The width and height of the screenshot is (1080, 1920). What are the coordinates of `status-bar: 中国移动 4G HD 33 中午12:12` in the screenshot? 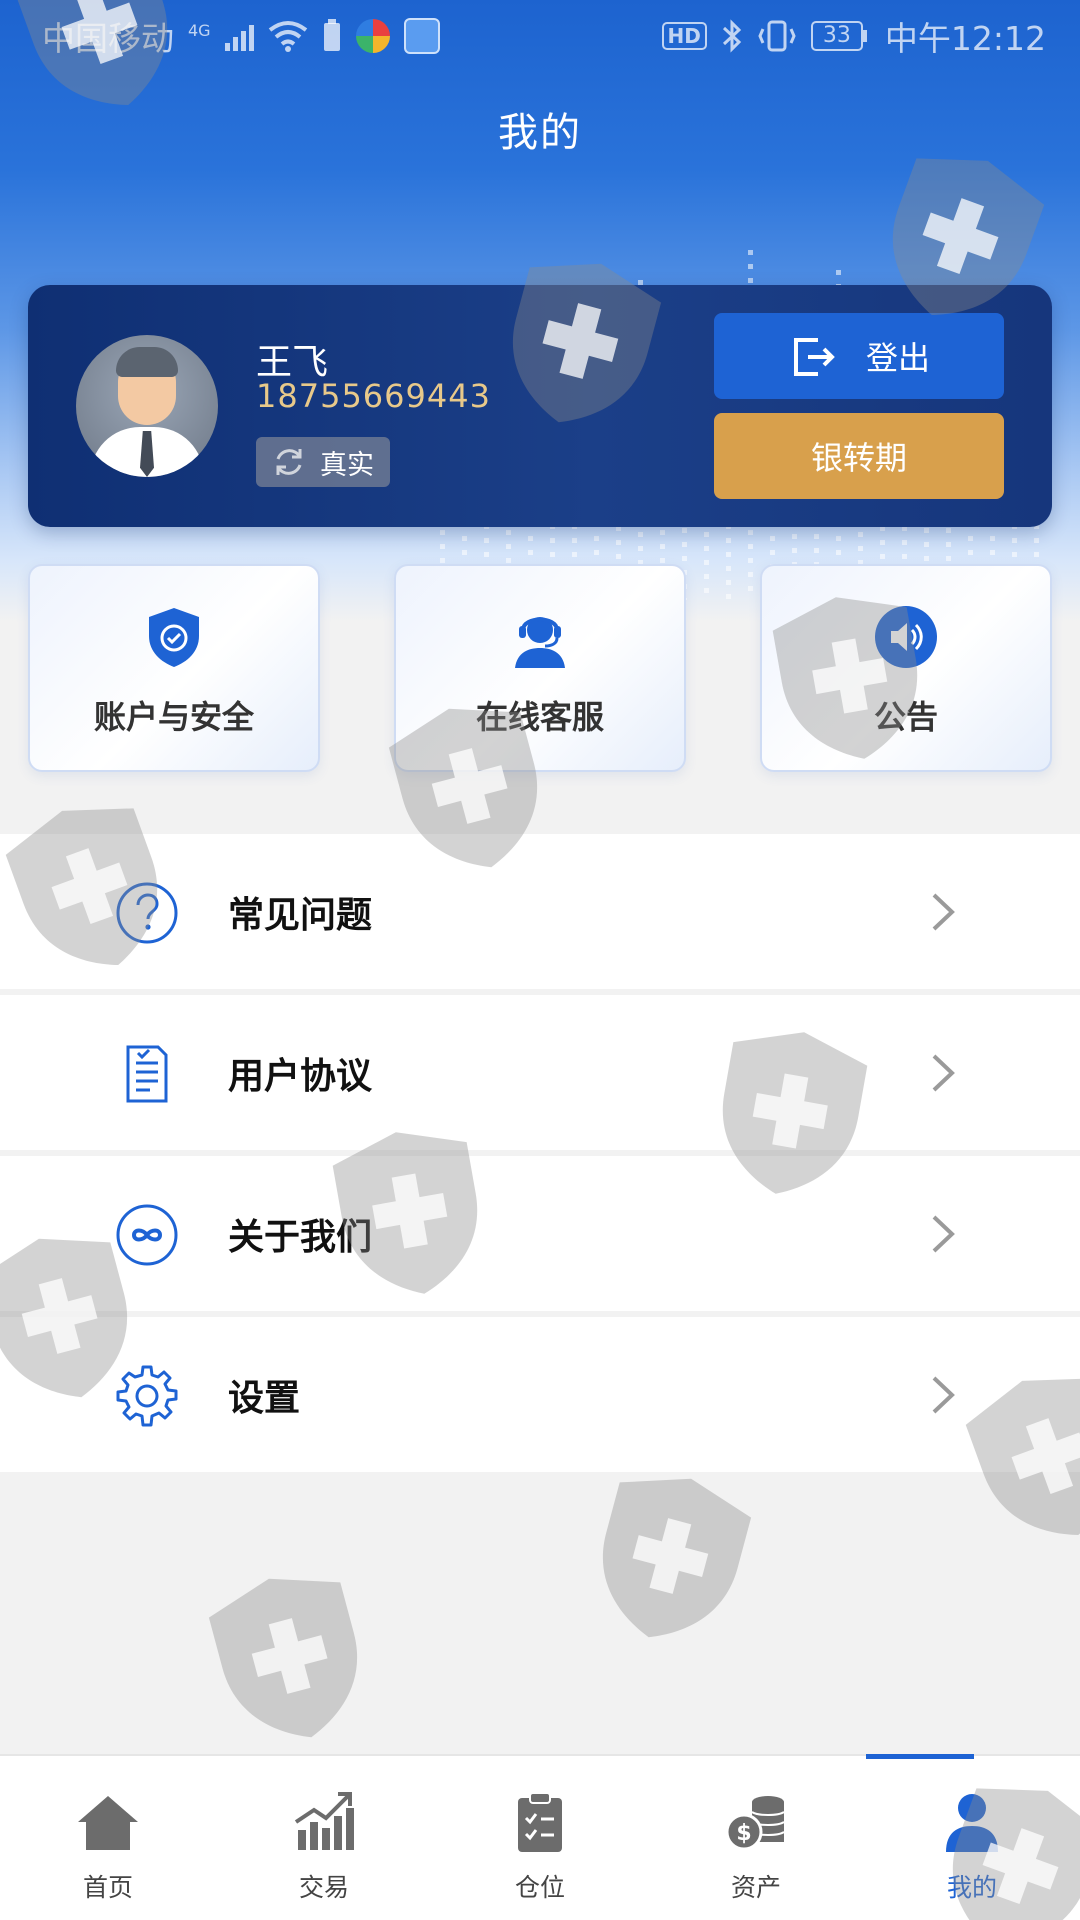 It's located at (540, 36).